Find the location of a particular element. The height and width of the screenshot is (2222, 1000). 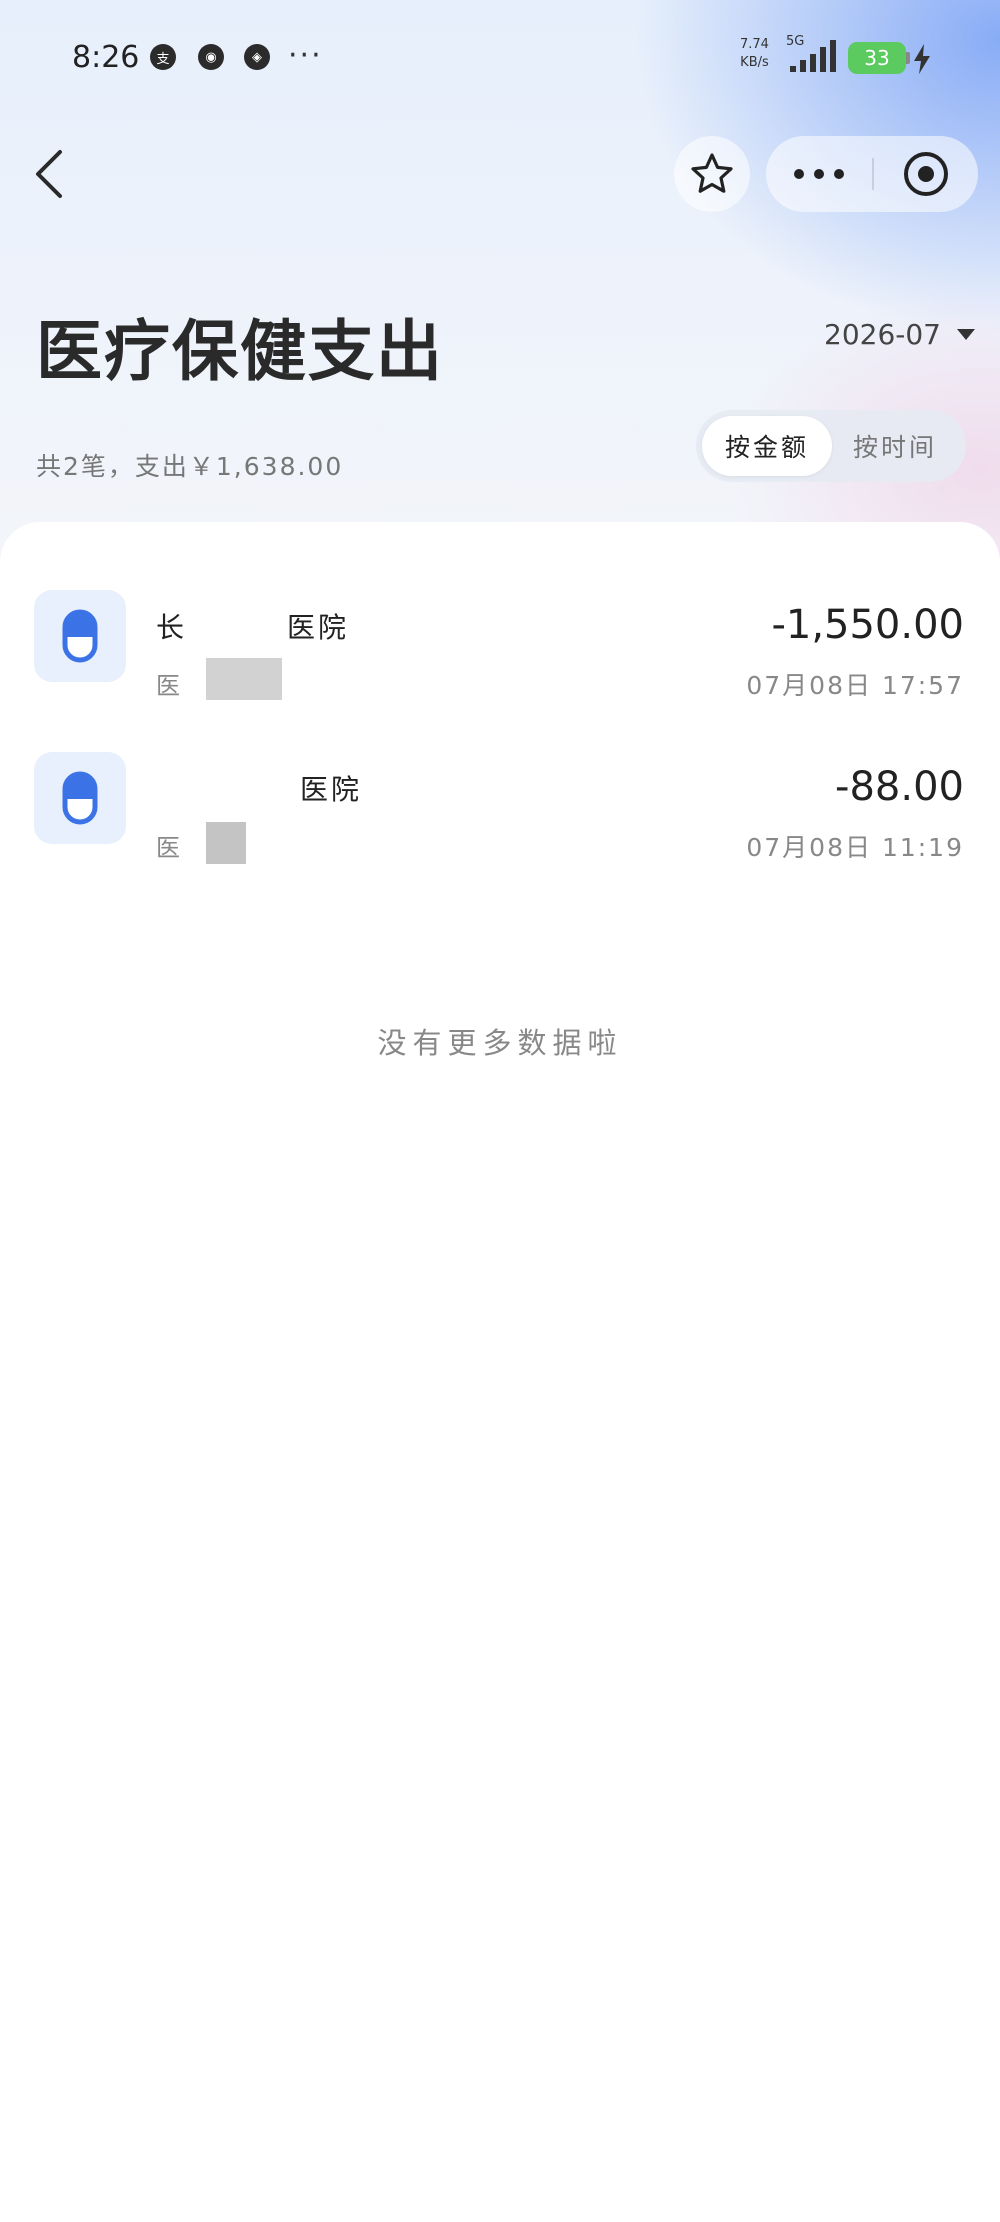

network-speed-value: 7.74 is located at coordinates (754, 44).